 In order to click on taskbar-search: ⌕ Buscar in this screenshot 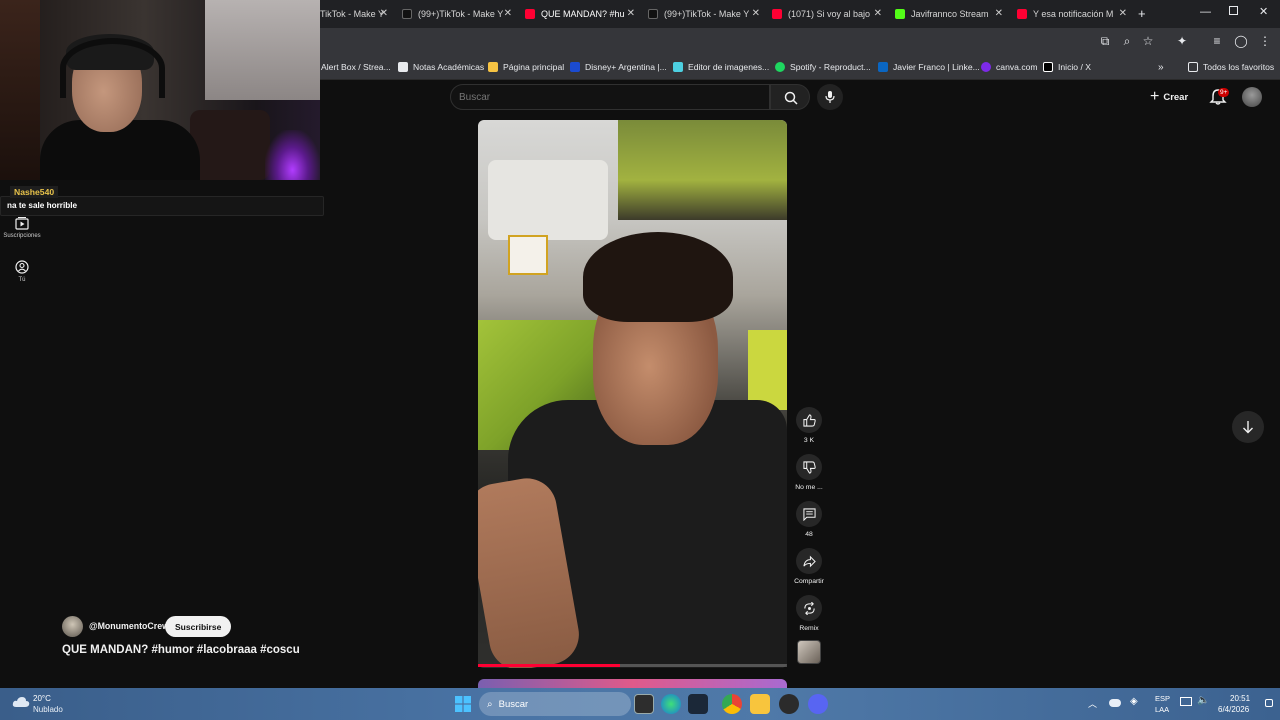, I will do `click(555, 704)`.